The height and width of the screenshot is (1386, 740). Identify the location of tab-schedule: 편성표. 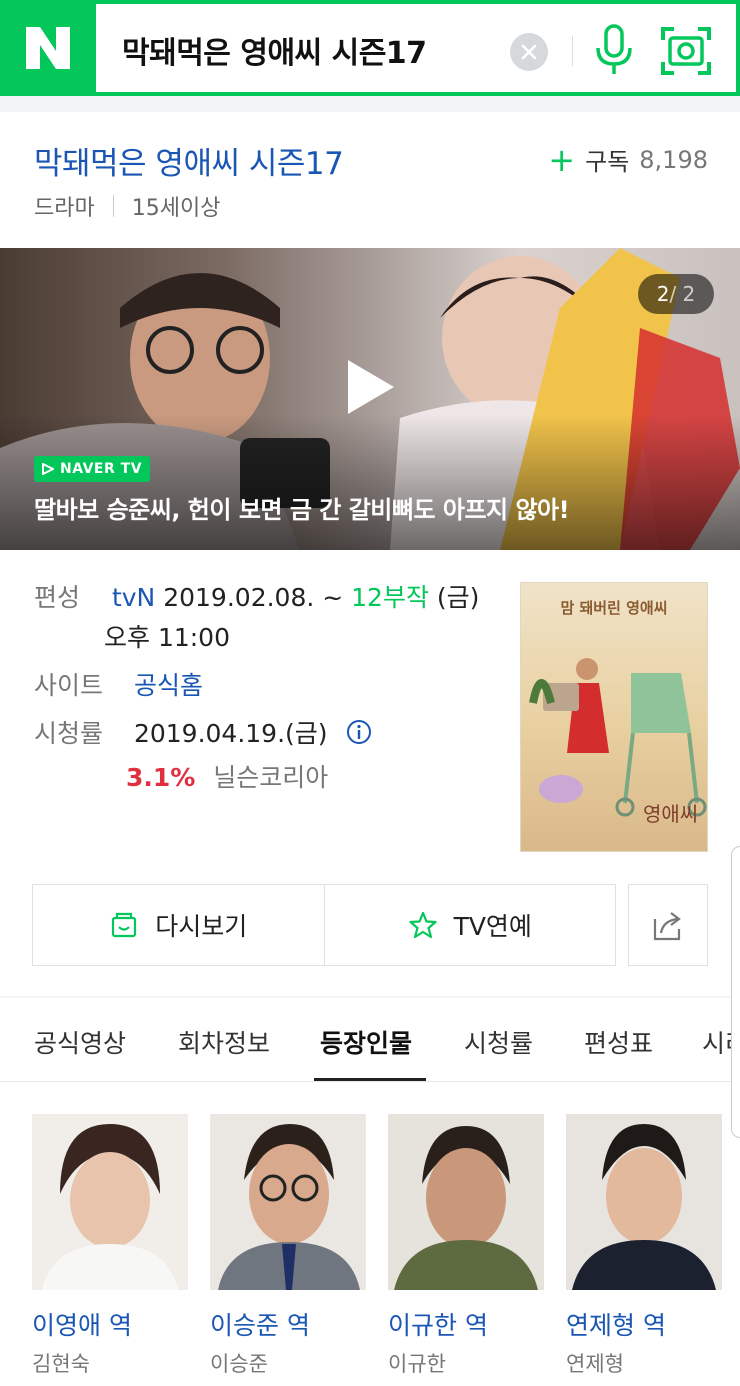
(618, 1042).